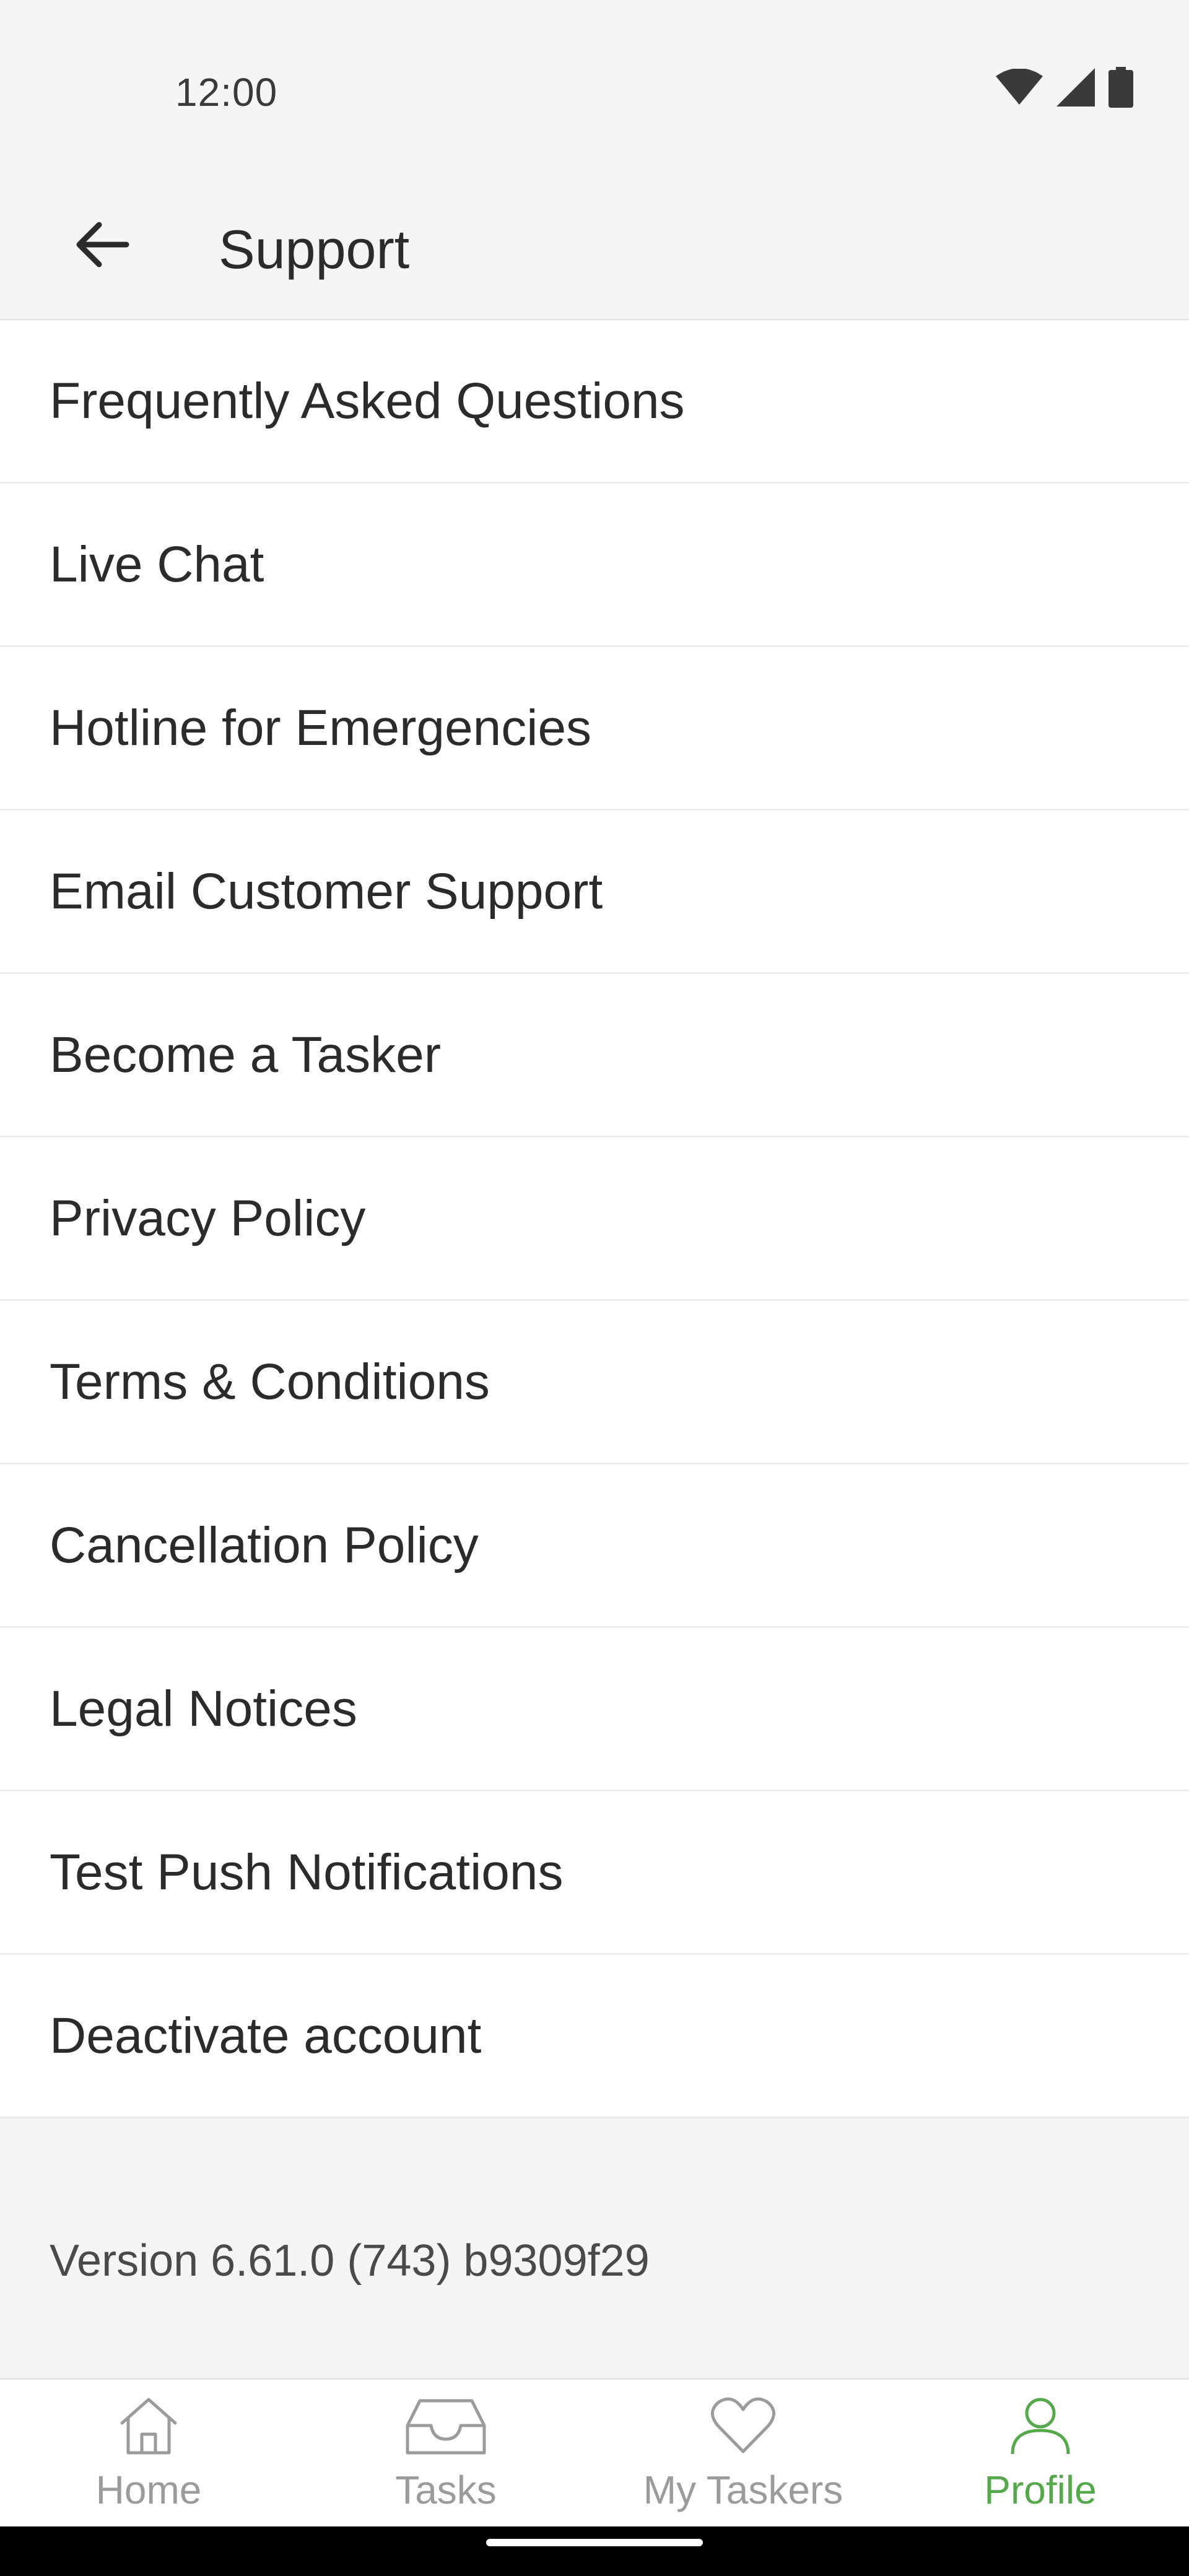 The height and width of the screenshot is (2576, 1189). I want to click on menu-item-become-tasker: Become a Tasker, so click(594, 1056).